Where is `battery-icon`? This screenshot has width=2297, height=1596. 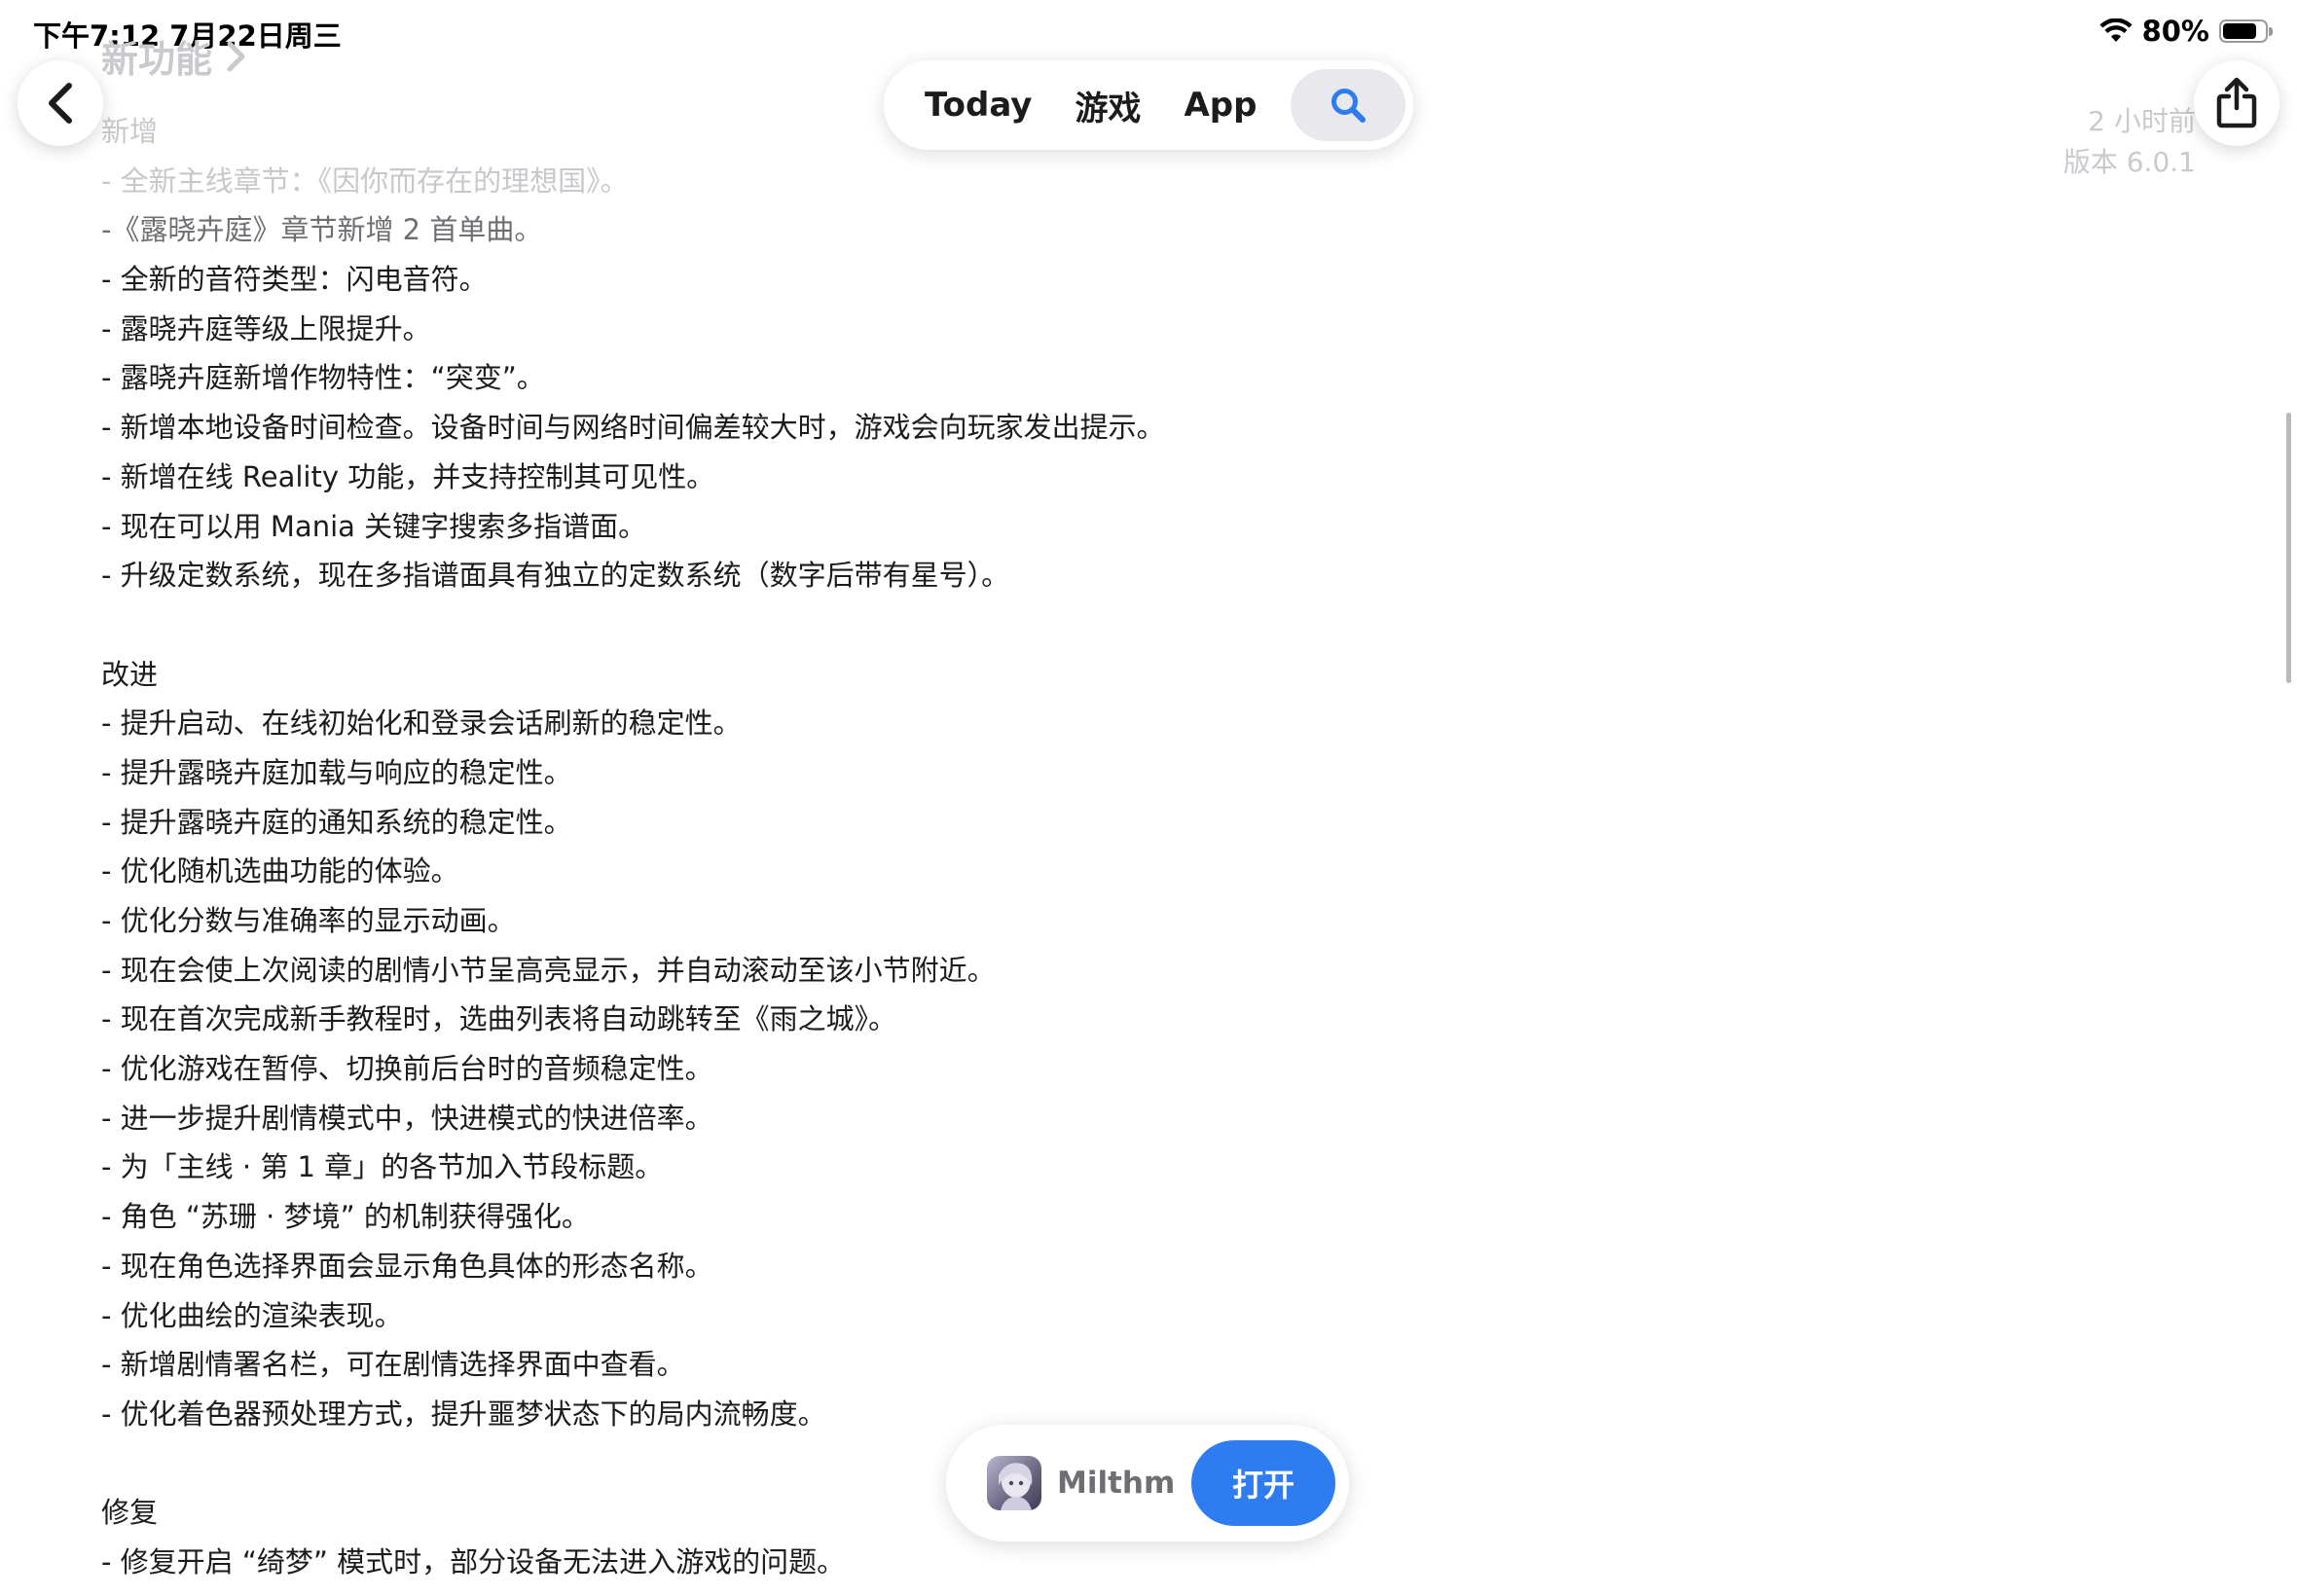 battery-icon is located at coordinates (2246, 31).